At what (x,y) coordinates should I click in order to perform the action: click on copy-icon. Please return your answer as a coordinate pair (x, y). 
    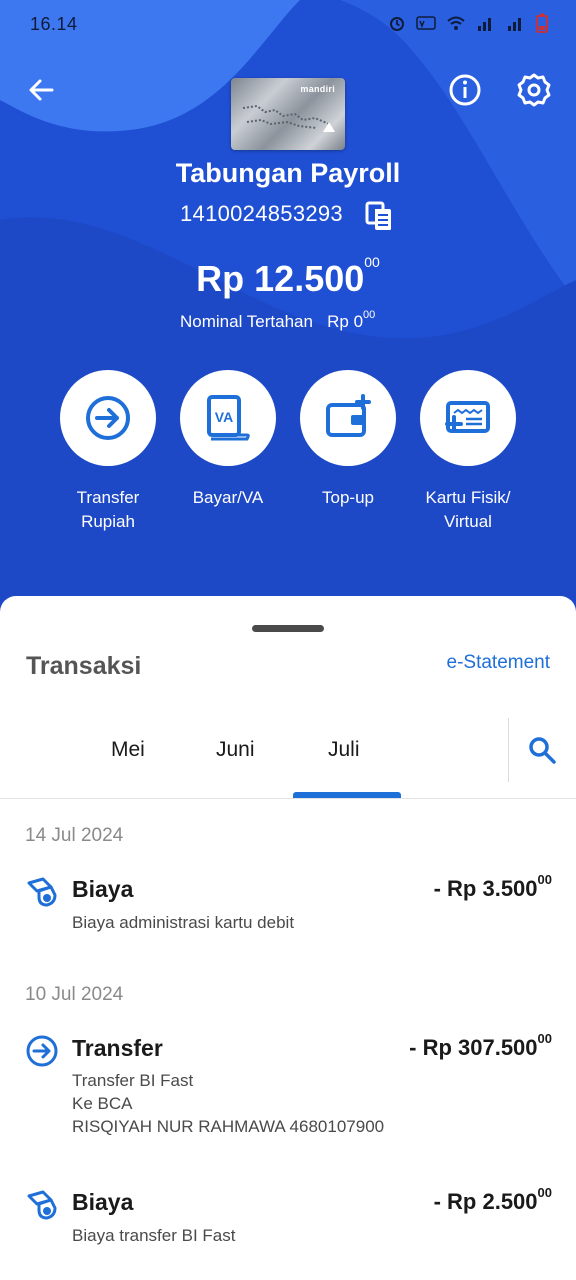
    Looking at the image, I should click on (378, 215).